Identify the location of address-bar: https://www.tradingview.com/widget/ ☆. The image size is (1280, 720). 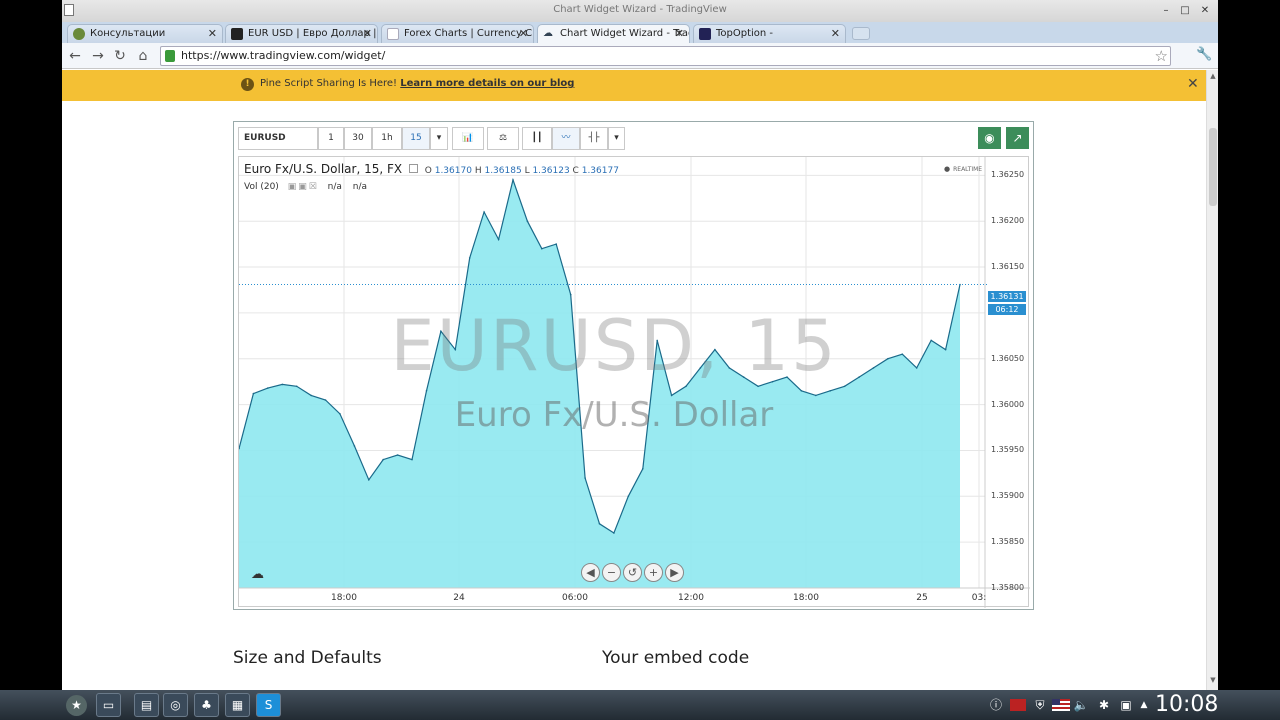
(665, 56).